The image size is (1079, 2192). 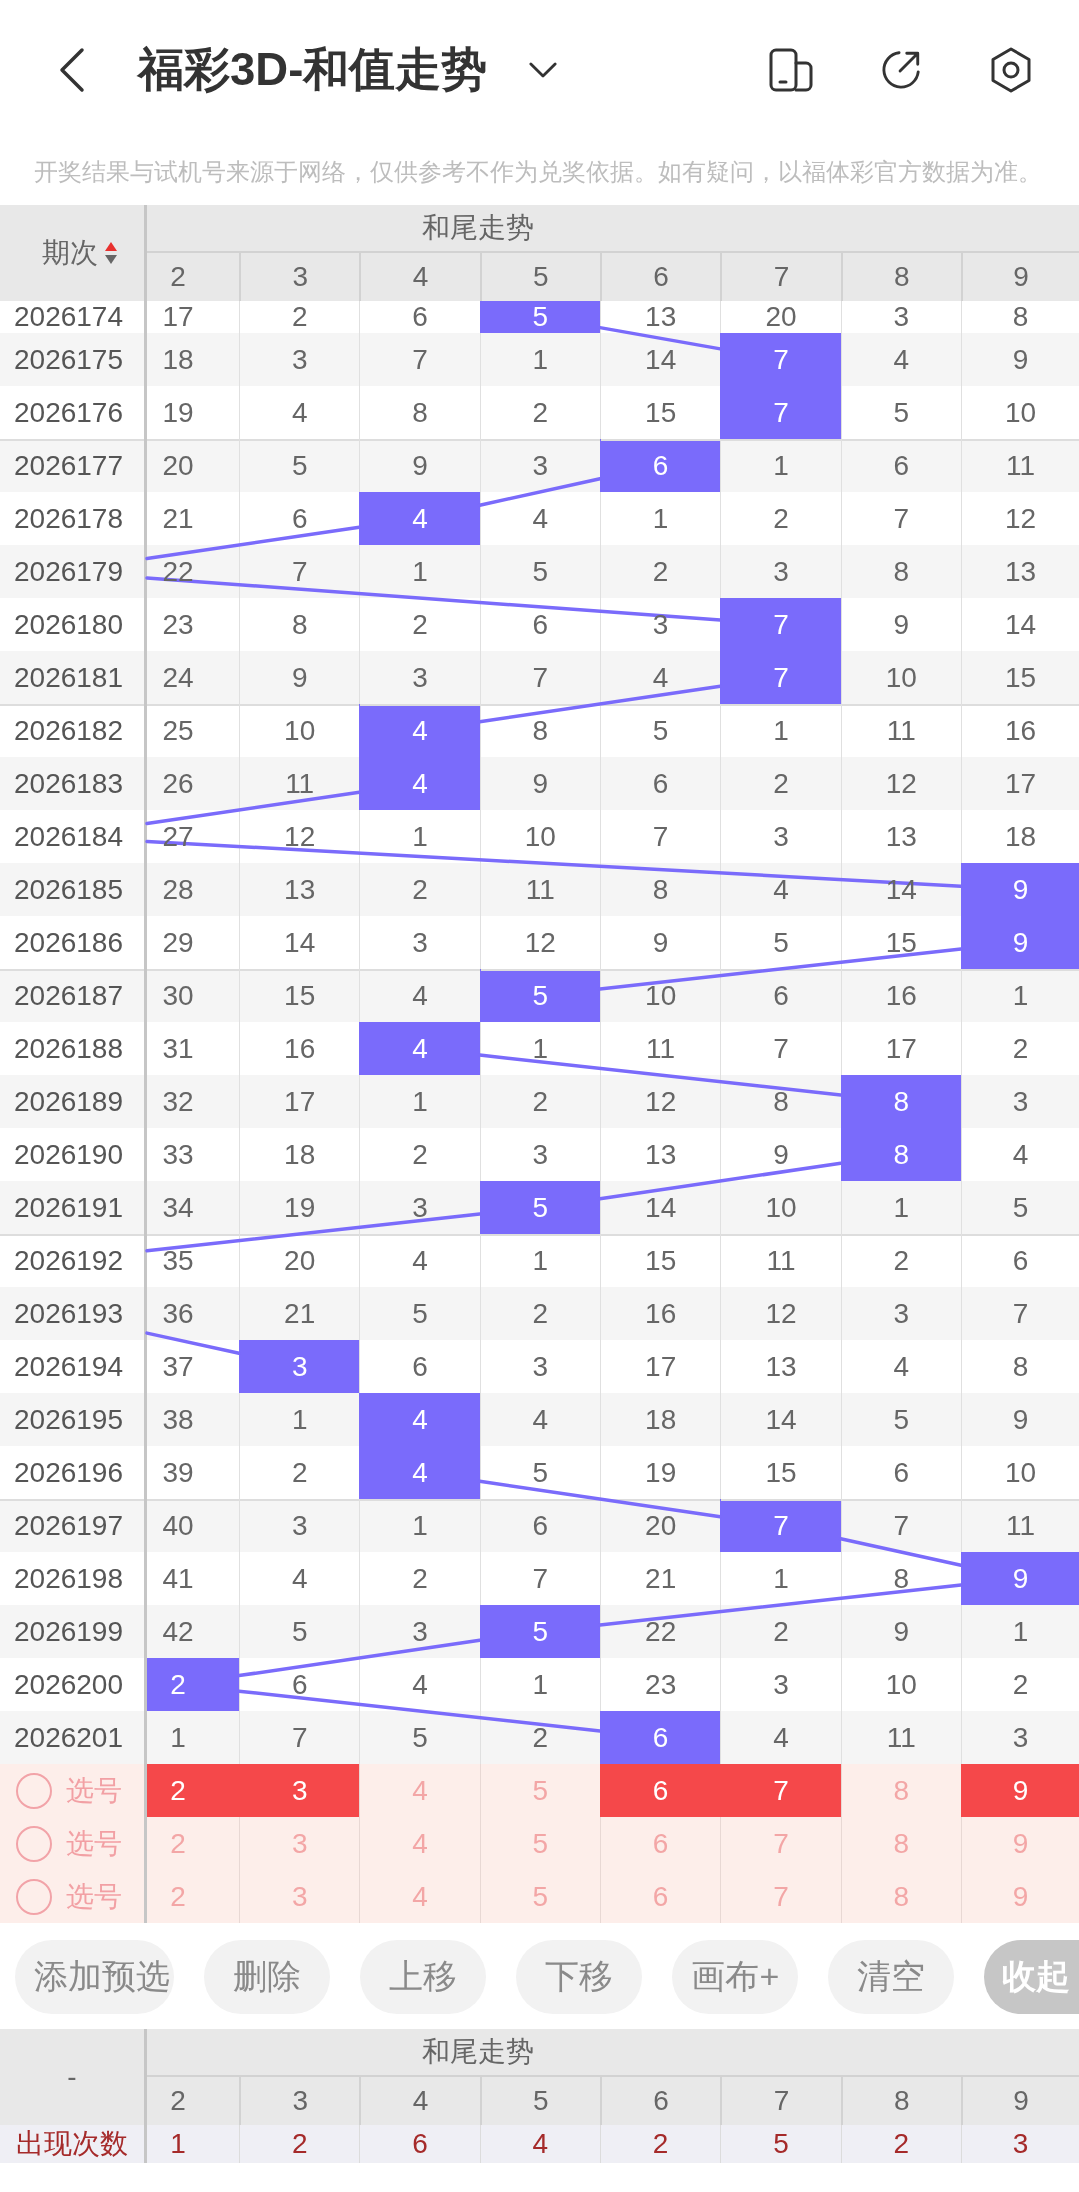 What do you see at coordinates (299, 995) in the screenshot?
I see `table-cell: 15` at bounding box center [299, 995].